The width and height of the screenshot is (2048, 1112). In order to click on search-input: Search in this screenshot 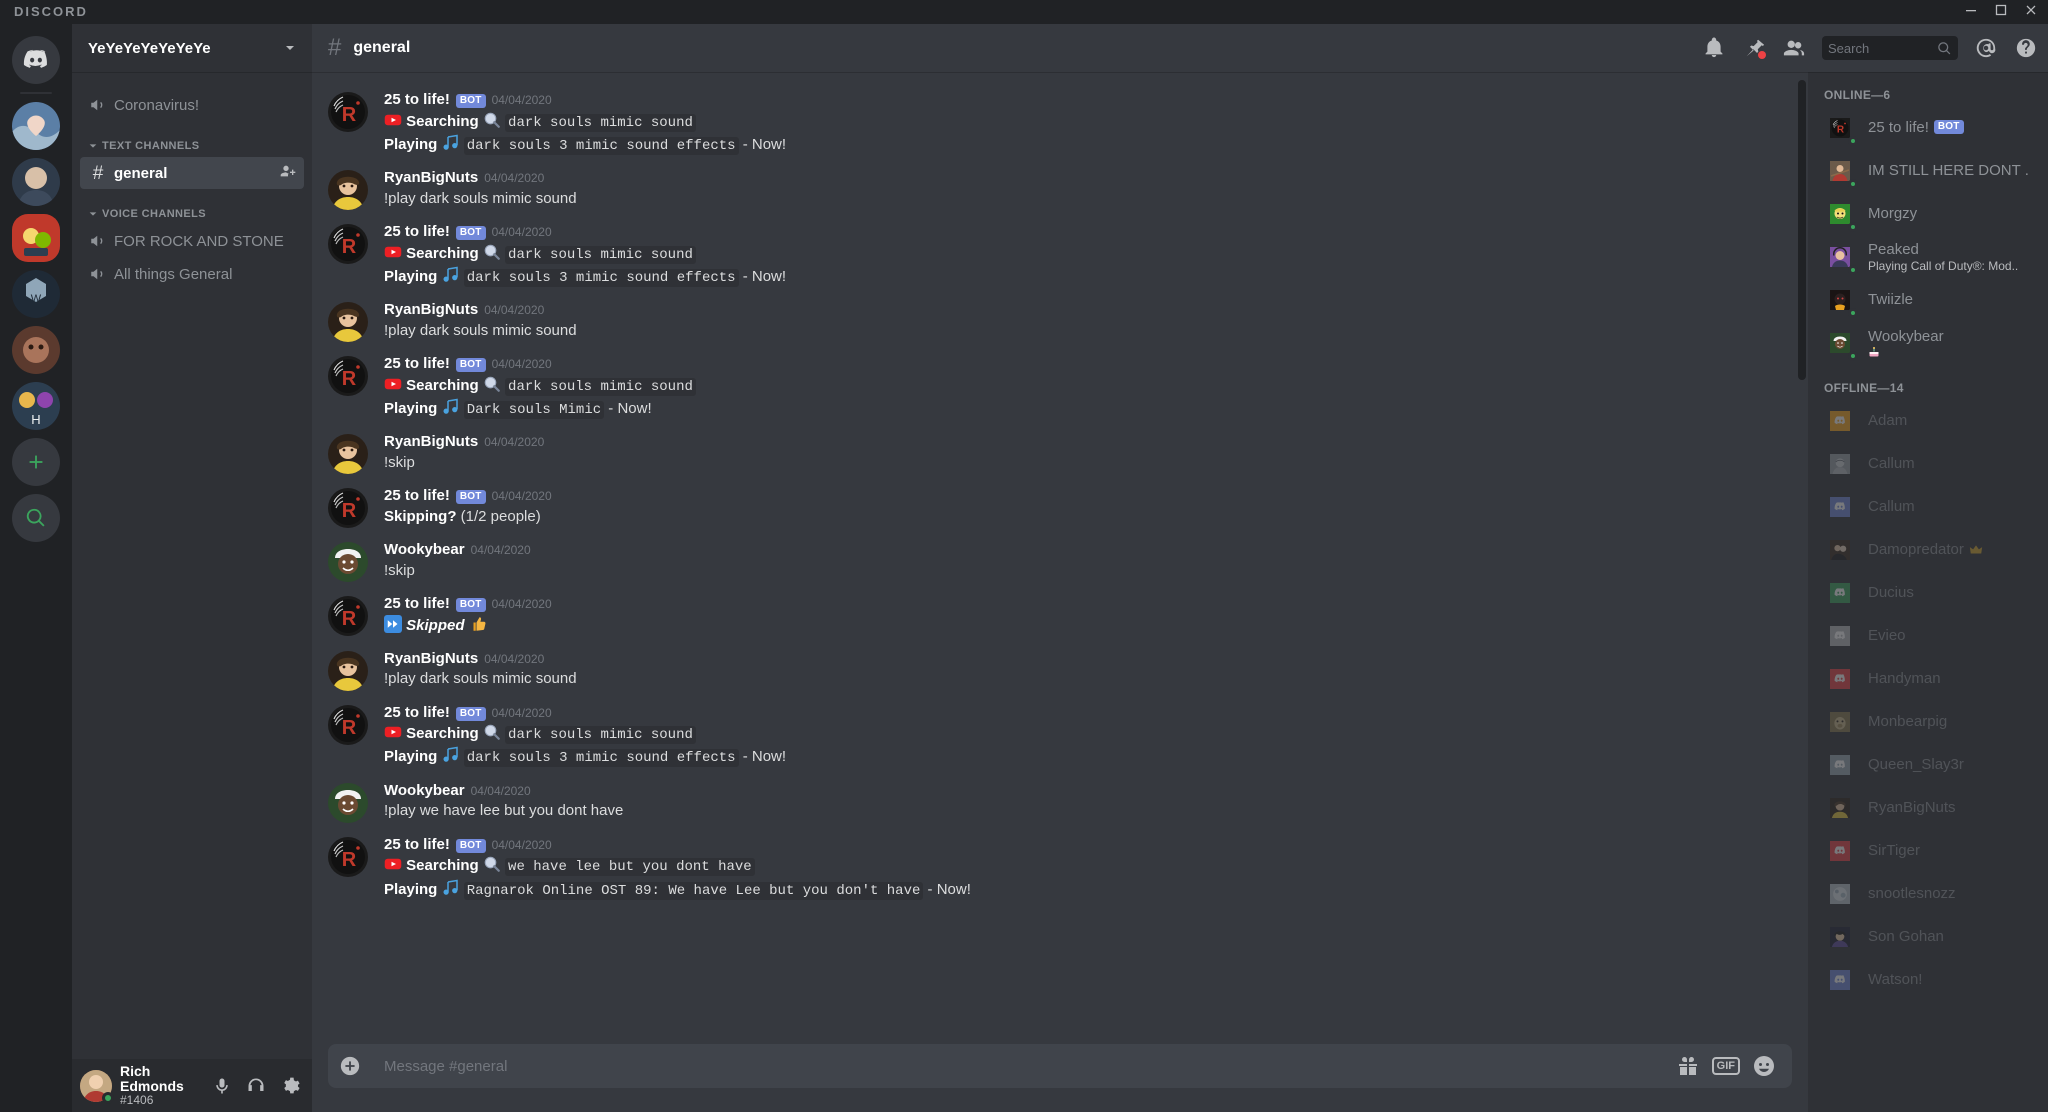, I will do `click(1890, 48)`.